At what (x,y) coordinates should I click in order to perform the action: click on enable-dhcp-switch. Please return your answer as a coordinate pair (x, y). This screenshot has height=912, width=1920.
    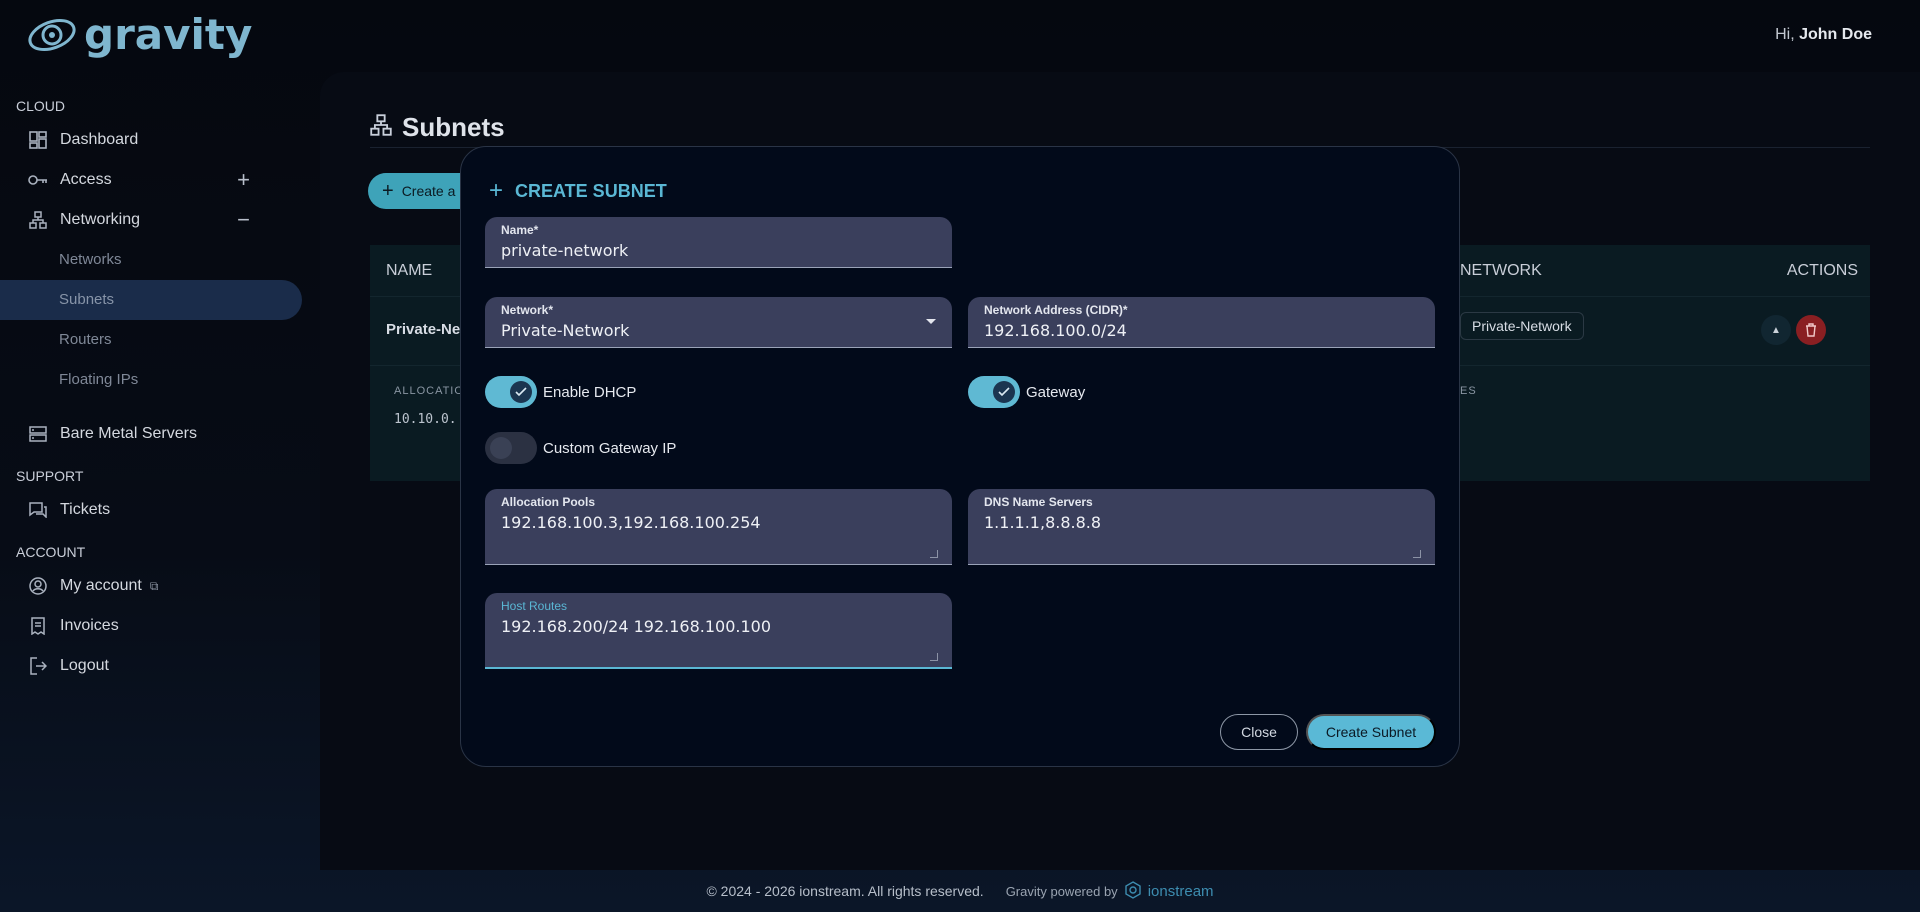
    Looking at the image, I should click on (511, 392).